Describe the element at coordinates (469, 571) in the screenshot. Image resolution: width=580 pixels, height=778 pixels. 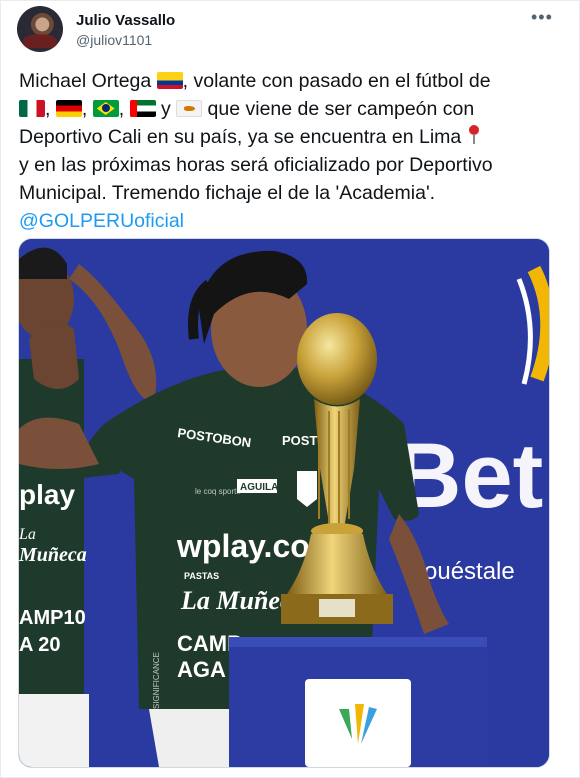
I see `board-slogan-text: ouéstale` at that location.